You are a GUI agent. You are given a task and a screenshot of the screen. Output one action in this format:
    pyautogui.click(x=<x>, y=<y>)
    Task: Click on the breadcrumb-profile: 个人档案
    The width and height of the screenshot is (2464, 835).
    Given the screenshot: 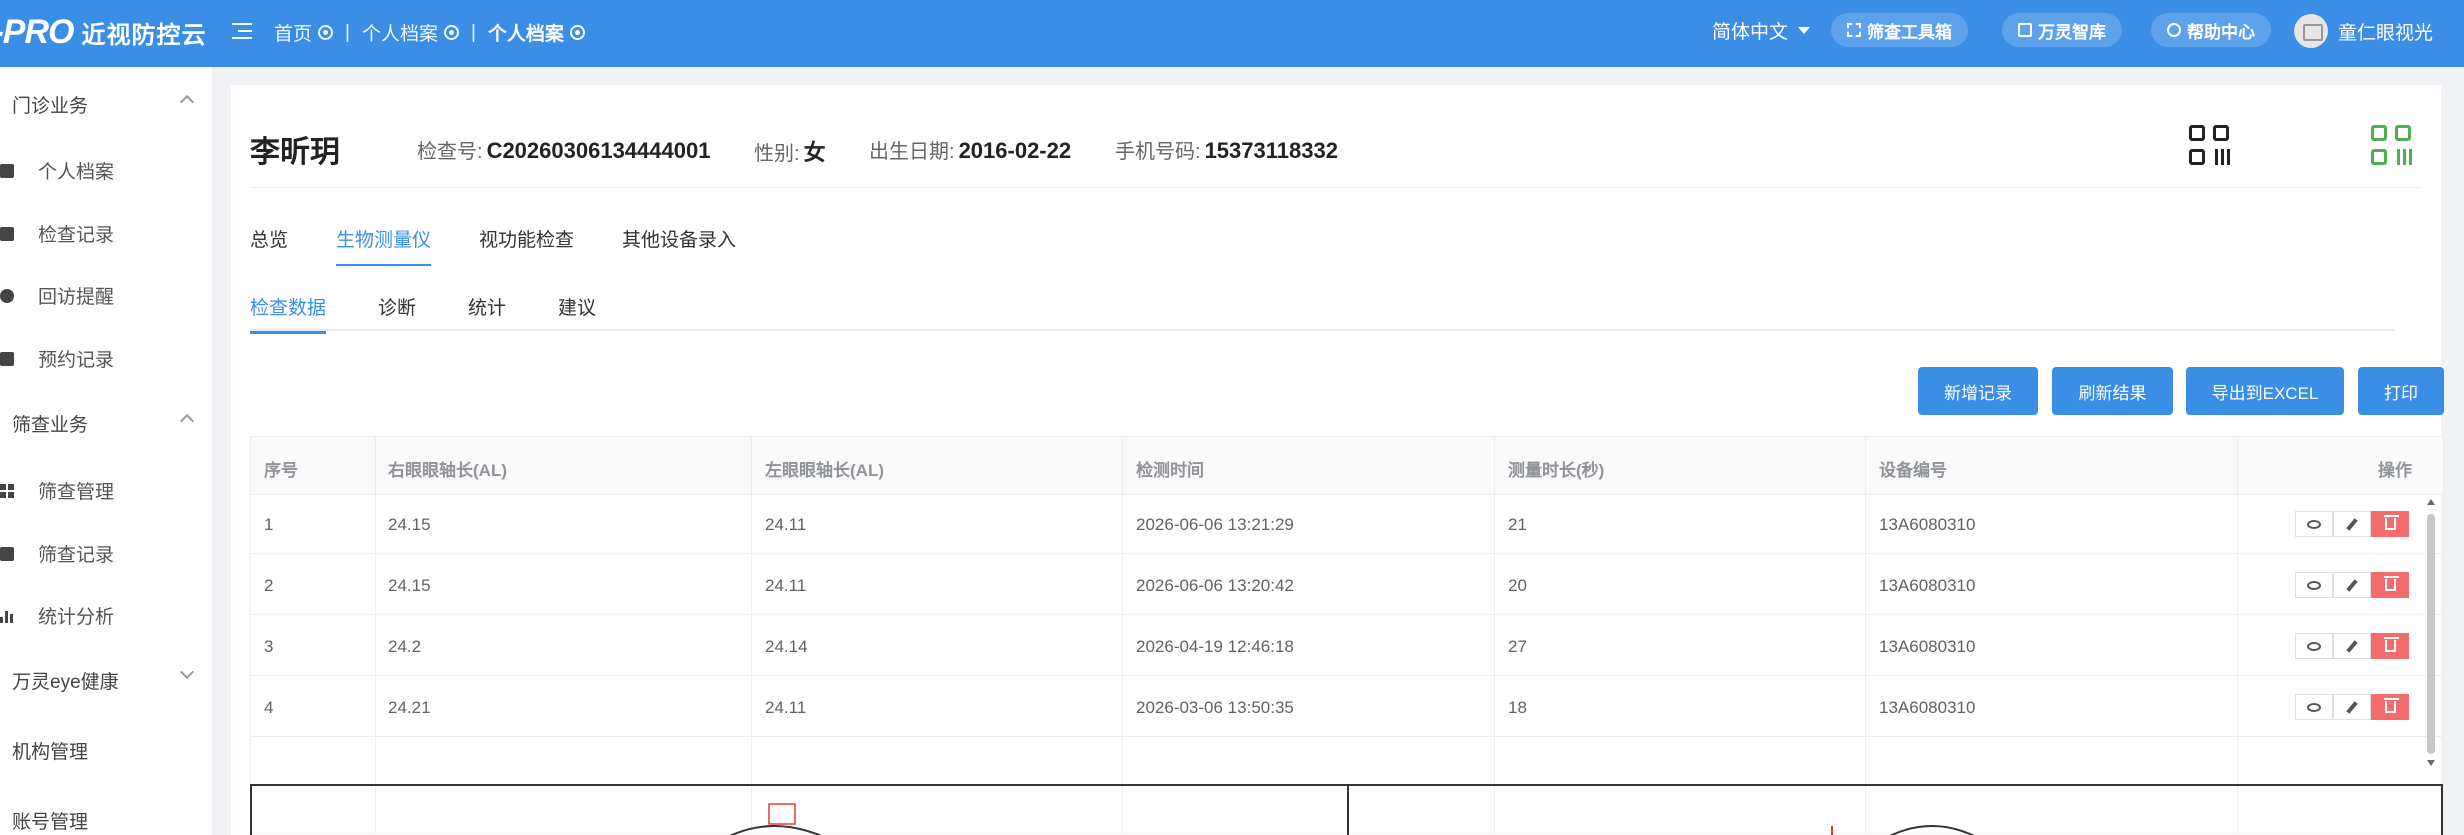 What is the action you would take?
    pyautogui.click(x=410, y=32)
    